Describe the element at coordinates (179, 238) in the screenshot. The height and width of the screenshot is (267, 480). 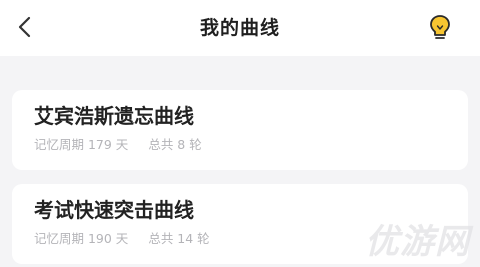
I see `total-rounds-text: 总共 14 轮` at that location.